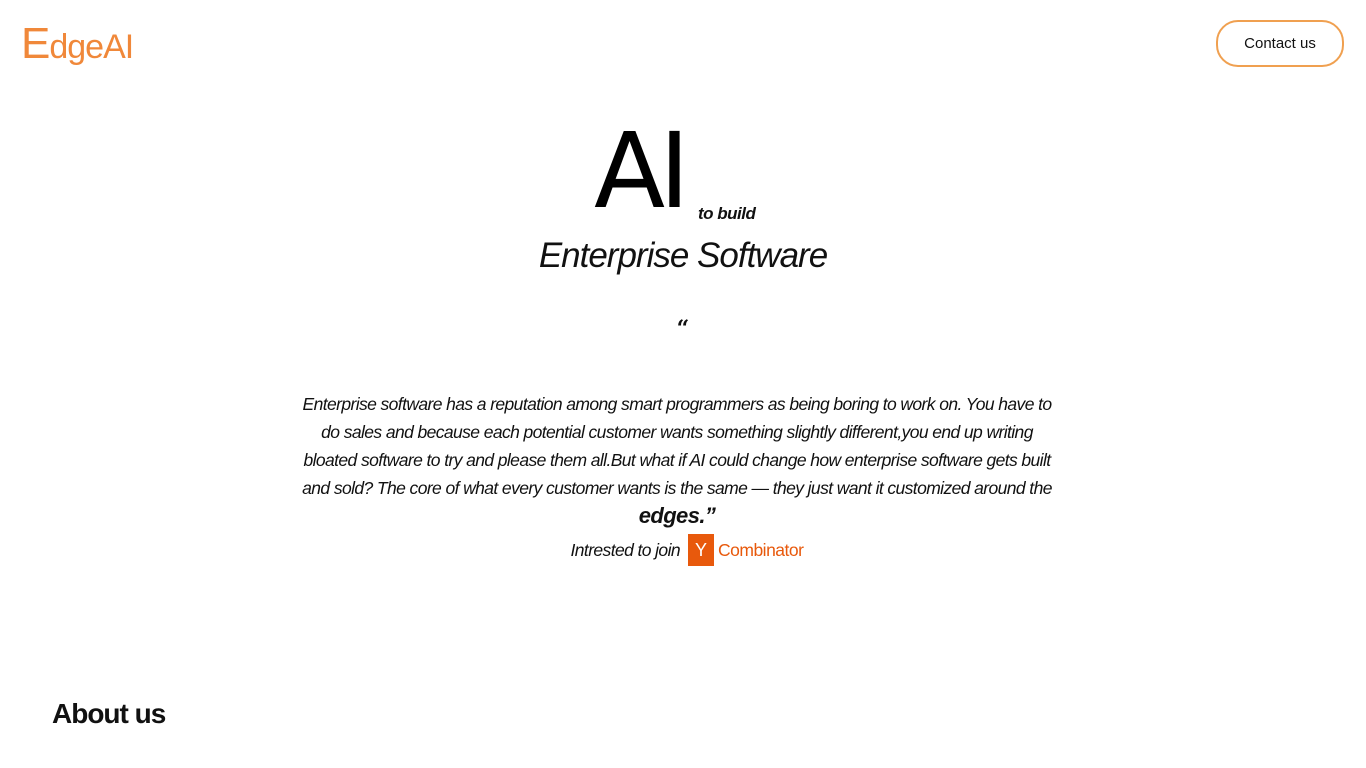 The width and height of the screenshot is (1366, 768). Describe the element at coordinates (761, 549) in the screenshot. I see `y-combinator-text: Combinator` at that location.